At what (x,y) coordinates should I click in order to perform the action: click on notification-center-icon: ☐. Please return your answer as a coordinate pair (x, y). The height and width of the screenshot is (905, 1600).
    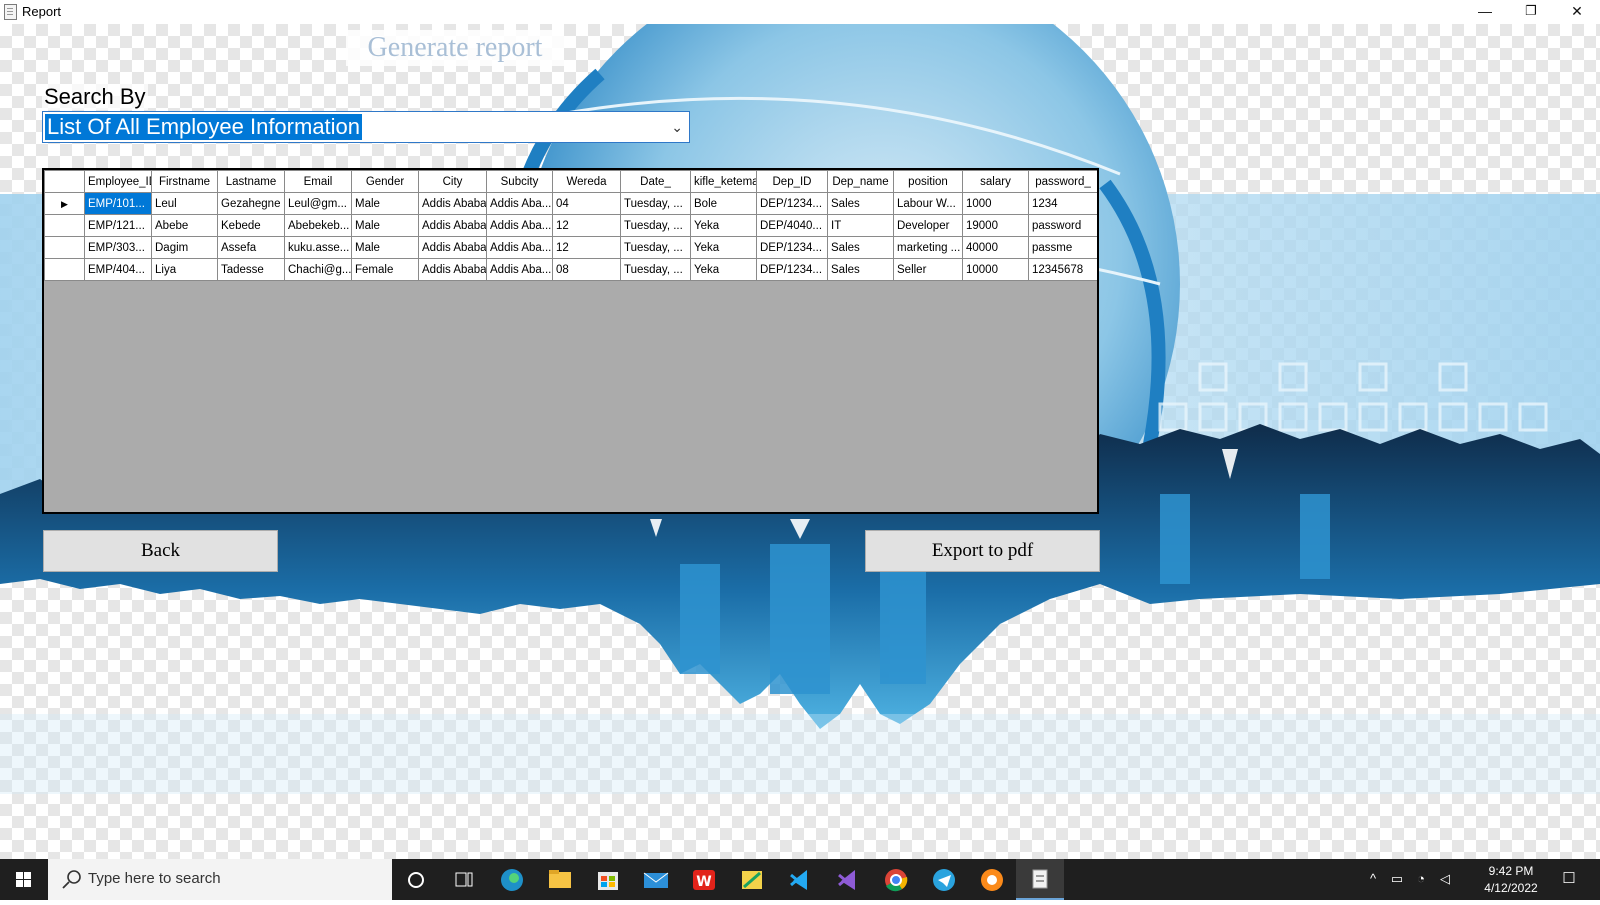
    Looking at the image, I should click on (1569, 879).